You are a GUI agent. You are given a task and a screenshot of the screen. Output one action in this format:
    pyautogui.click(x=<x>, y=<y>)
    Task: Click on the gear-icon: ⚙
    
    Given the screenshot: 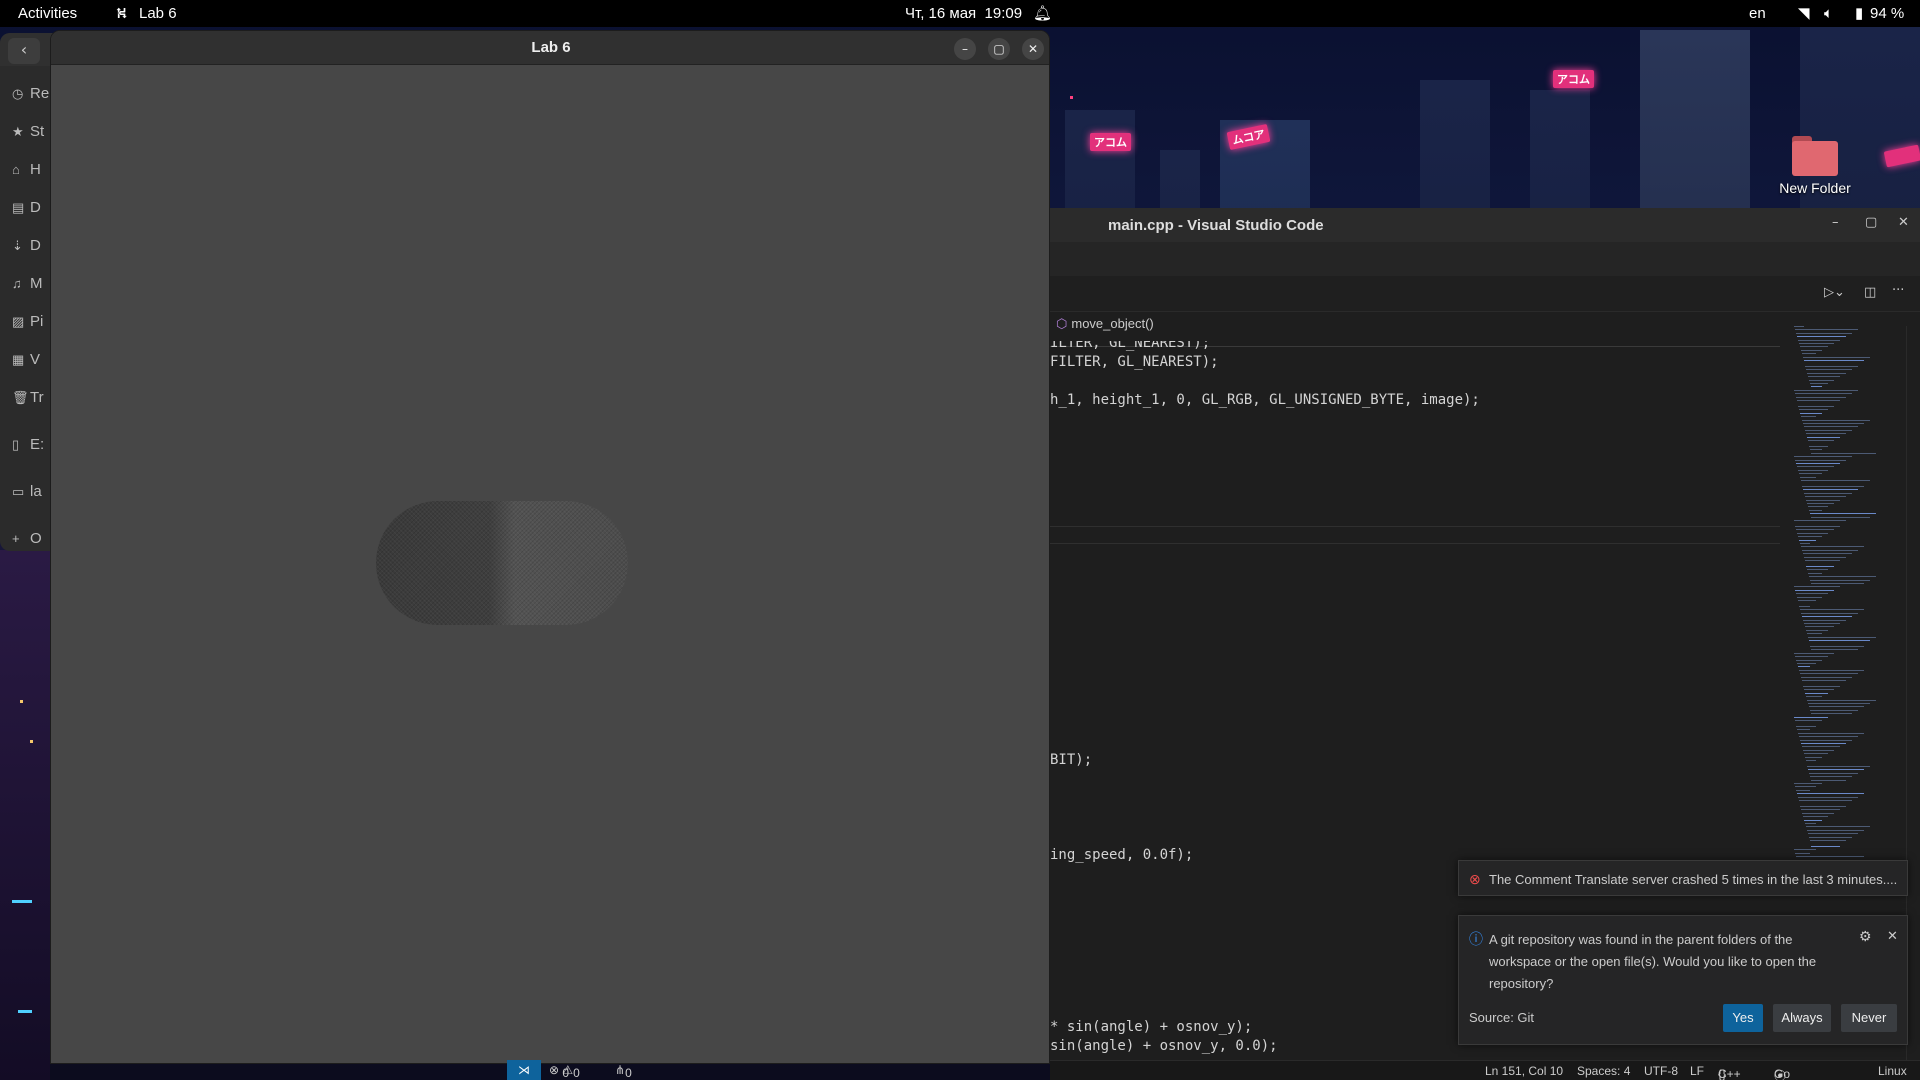 What is the action you would take?
    pyautogui.click(x=1865, y=936)
    